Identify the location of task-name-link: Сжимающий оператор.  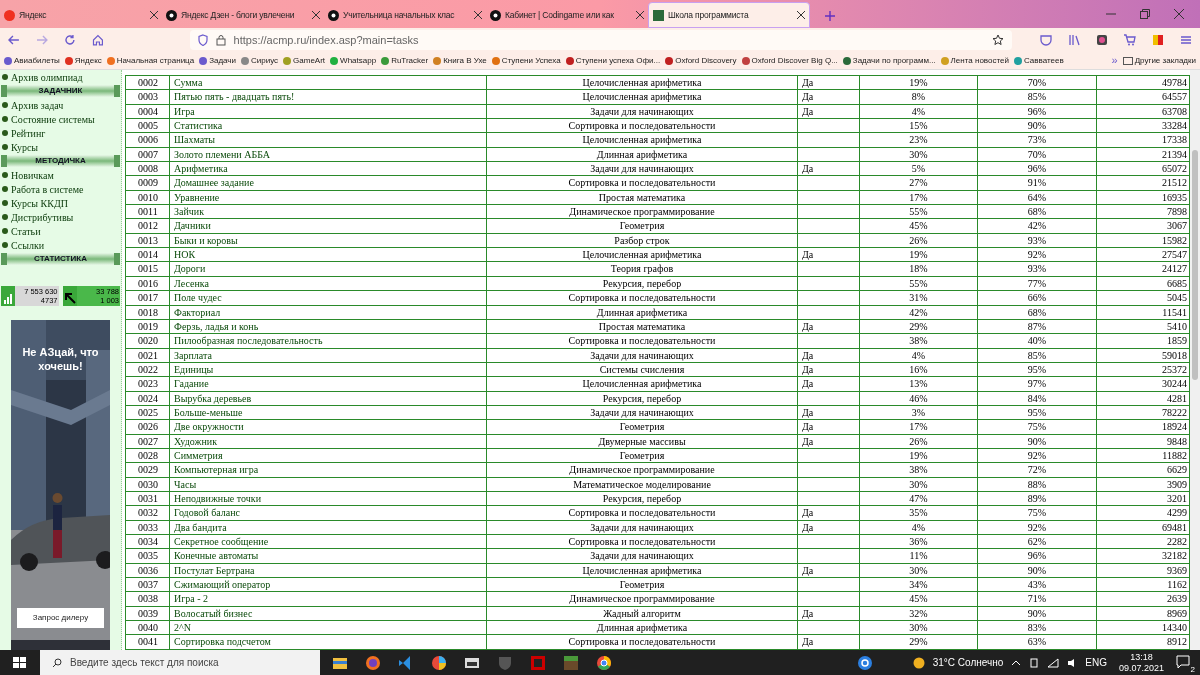
(222, 585).